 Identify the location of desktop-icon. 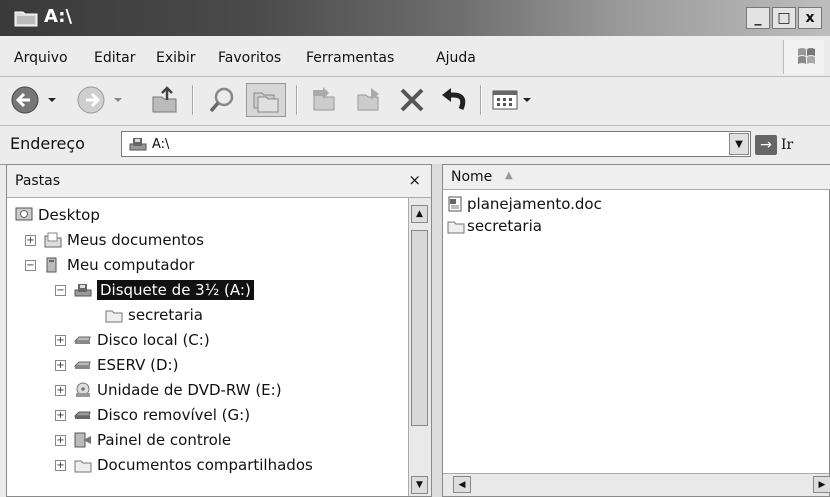
(24, 215).